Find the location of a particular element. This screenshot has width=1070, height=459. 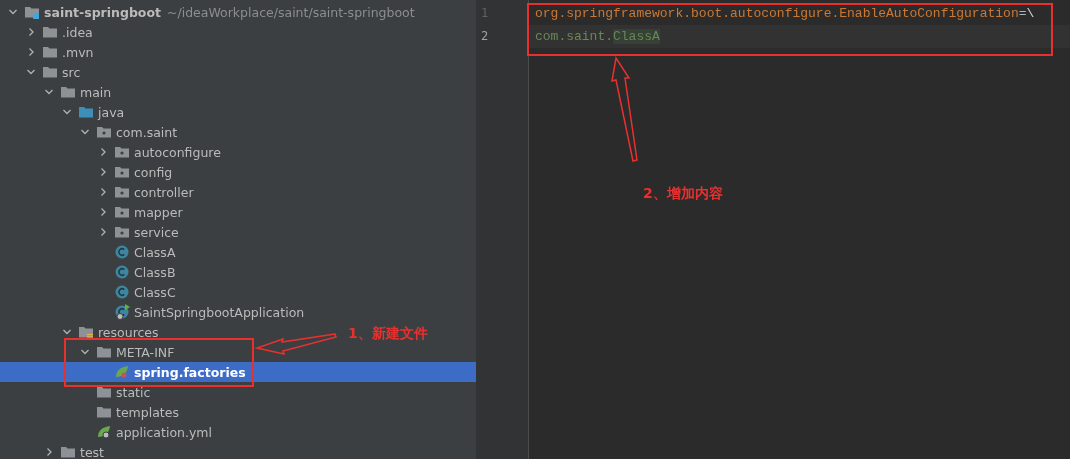

project-path: ~/ideaWorkplace/saint/saint-springboot is located at coordinates (291, 12).